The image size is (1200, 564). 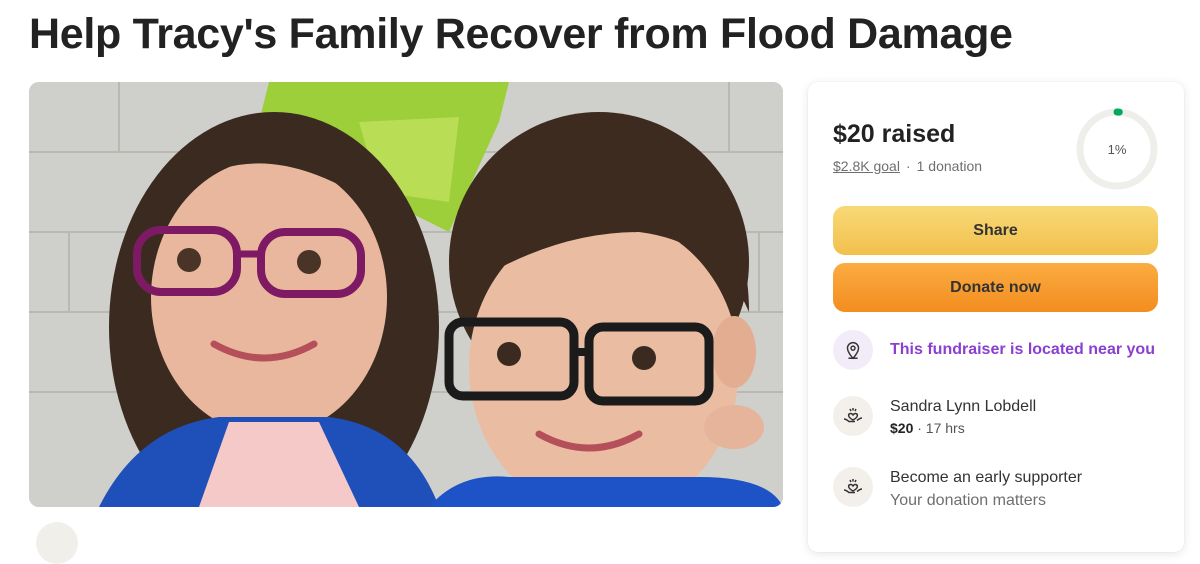 I want to click on donation-amount: $20, so click(x=902, y=428).